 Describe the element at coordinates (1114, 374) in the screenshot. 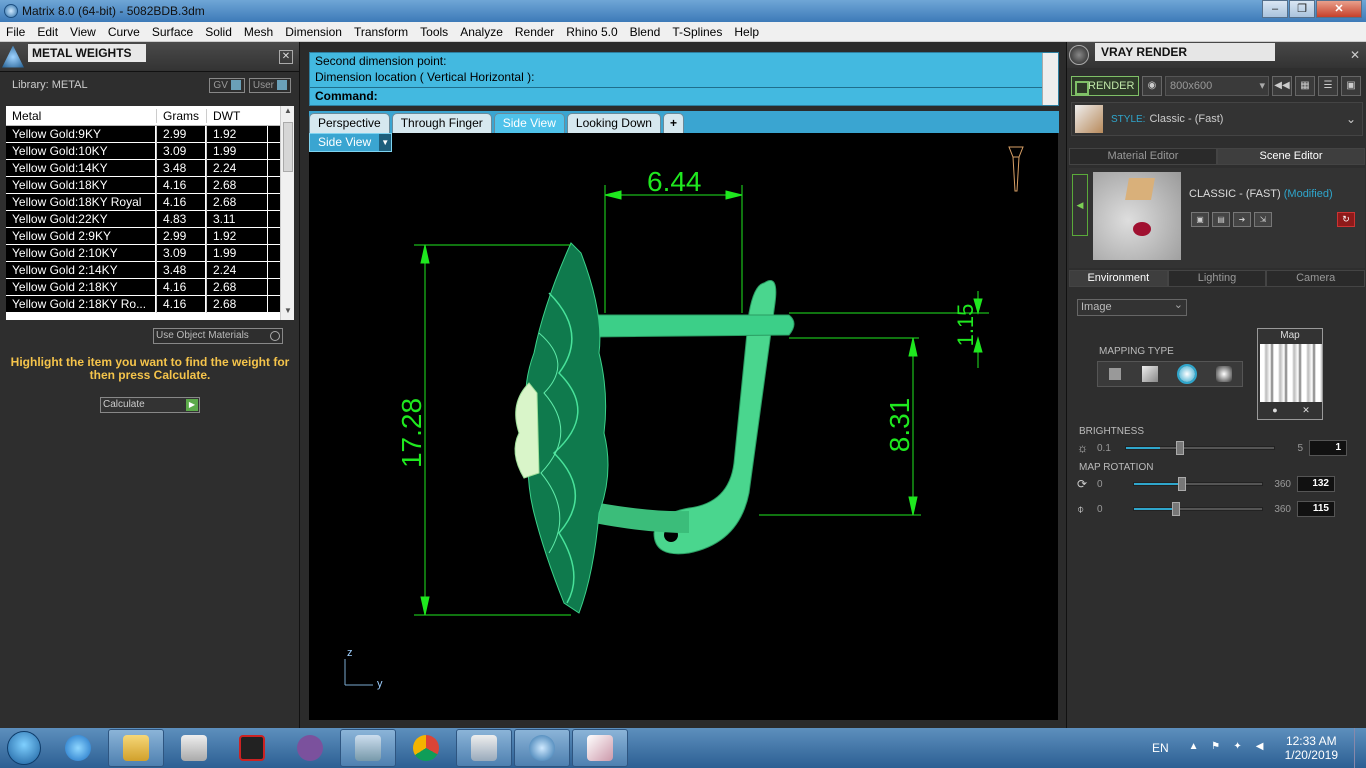

I see `planar-icon` at that location.